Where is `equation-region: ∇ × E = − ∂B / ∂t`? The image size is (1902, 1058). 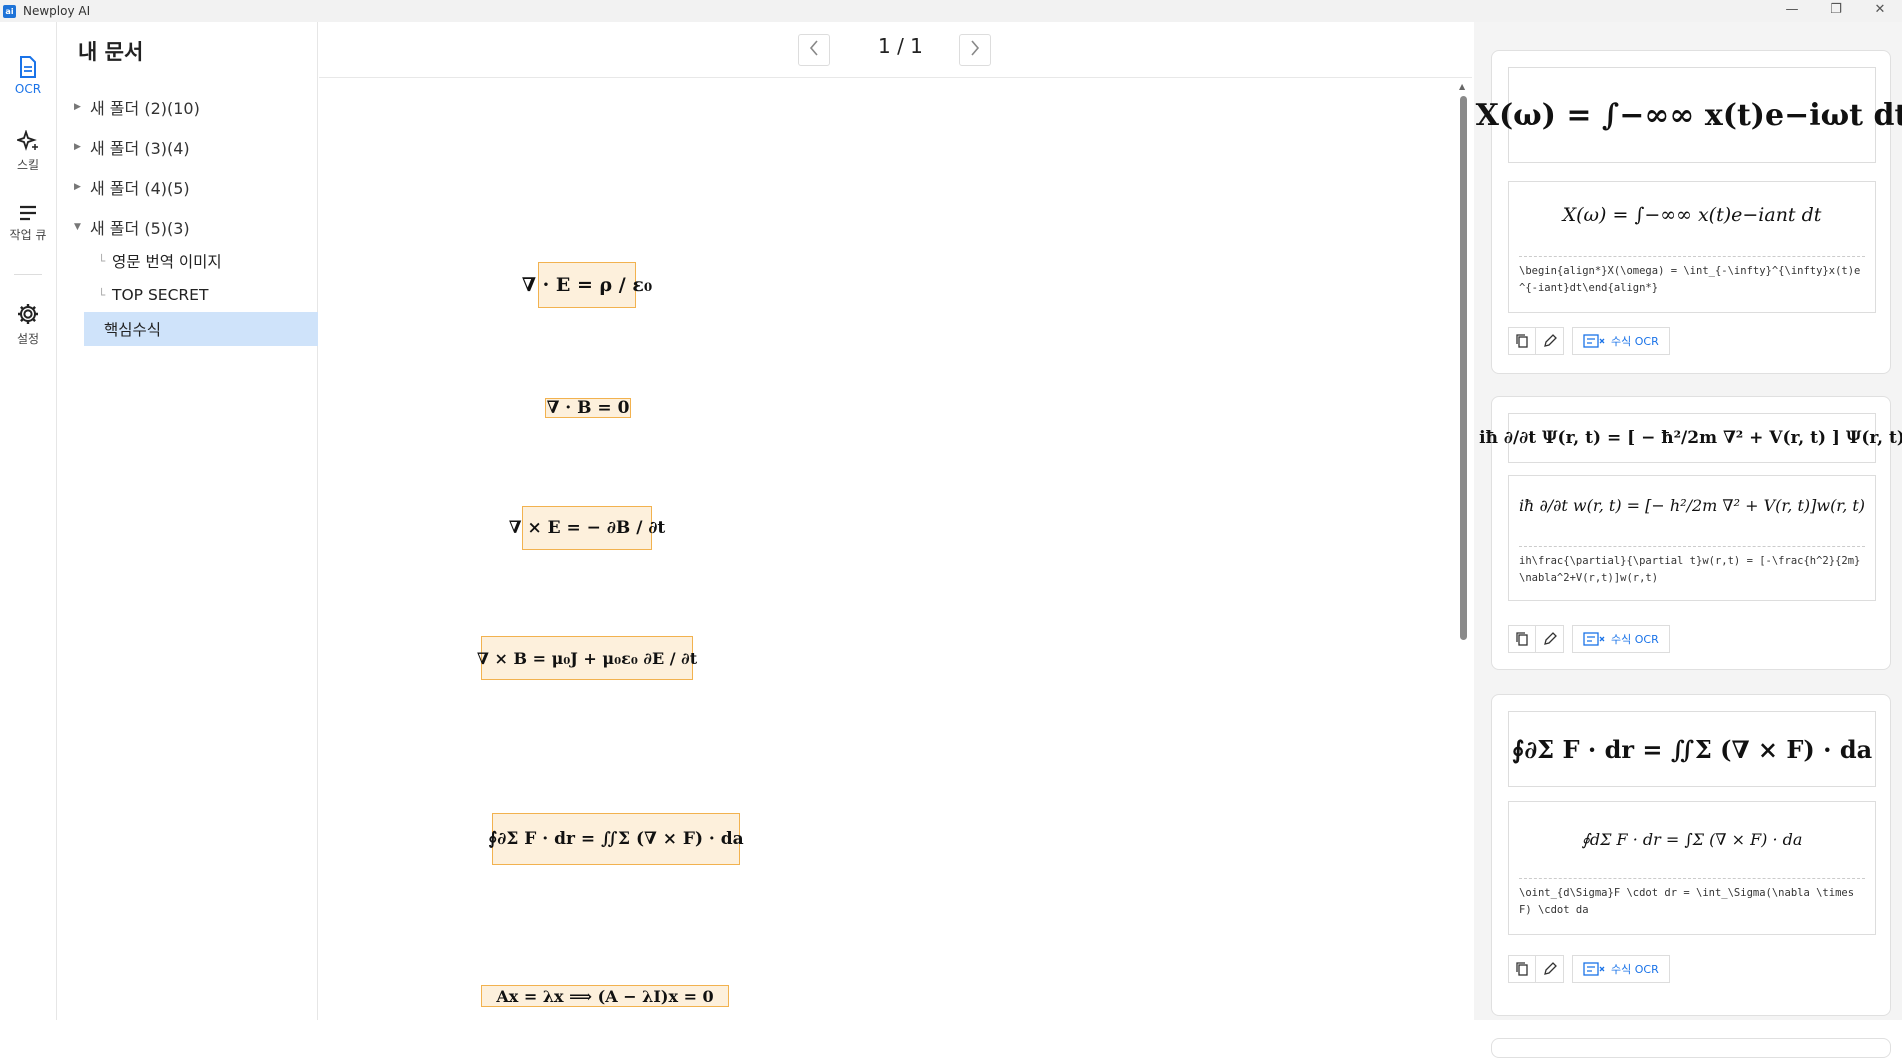
equation-region: ∇ × E = − ∂B / ∂t is located at coordinates (587, 528).